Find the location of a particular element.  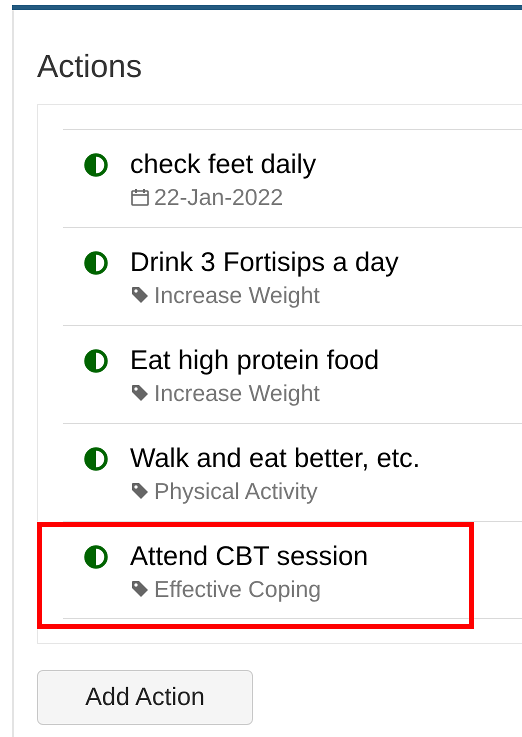

add-action-button: Add Action is located at coordinates (145, 697).